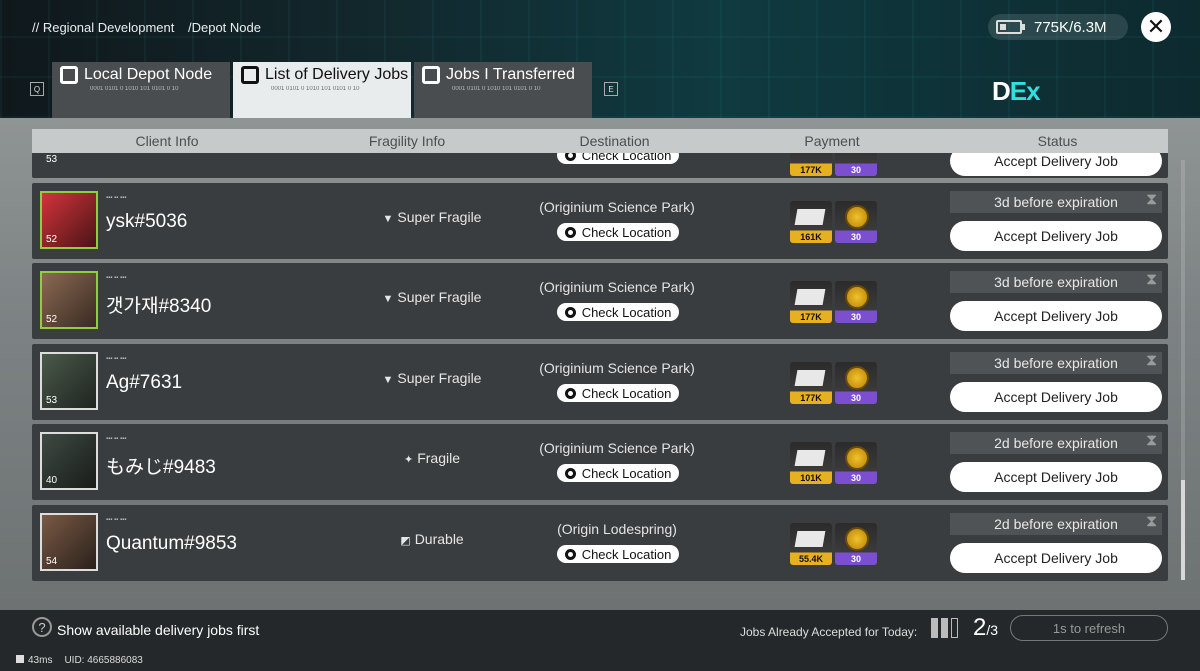 This screenshot has width=1200, height=671. What do you see at coordinates (1183, 530) in the screenshot?
I see `scrollbar-thumb` at bounding box center [1183, 530].